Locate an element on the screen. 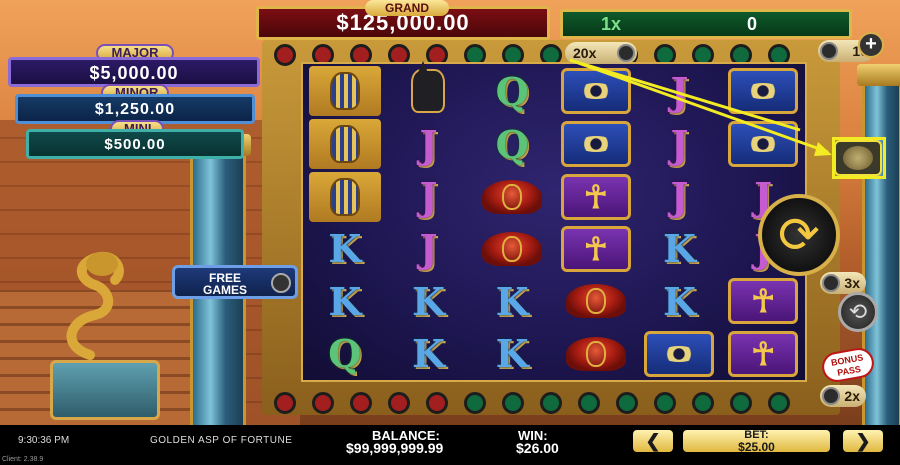 The image size is (900, 465). multiplier-2x: 2x is located at coordinates (843, 396).